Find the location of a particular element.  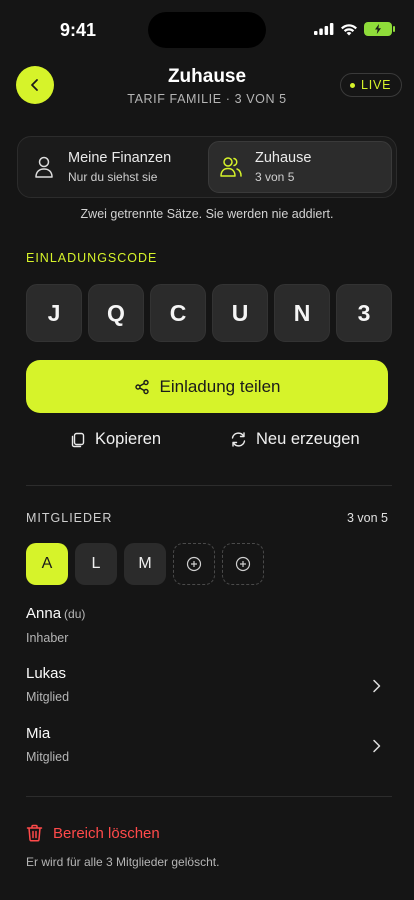

share-icon is located at coordinates (141, 386).